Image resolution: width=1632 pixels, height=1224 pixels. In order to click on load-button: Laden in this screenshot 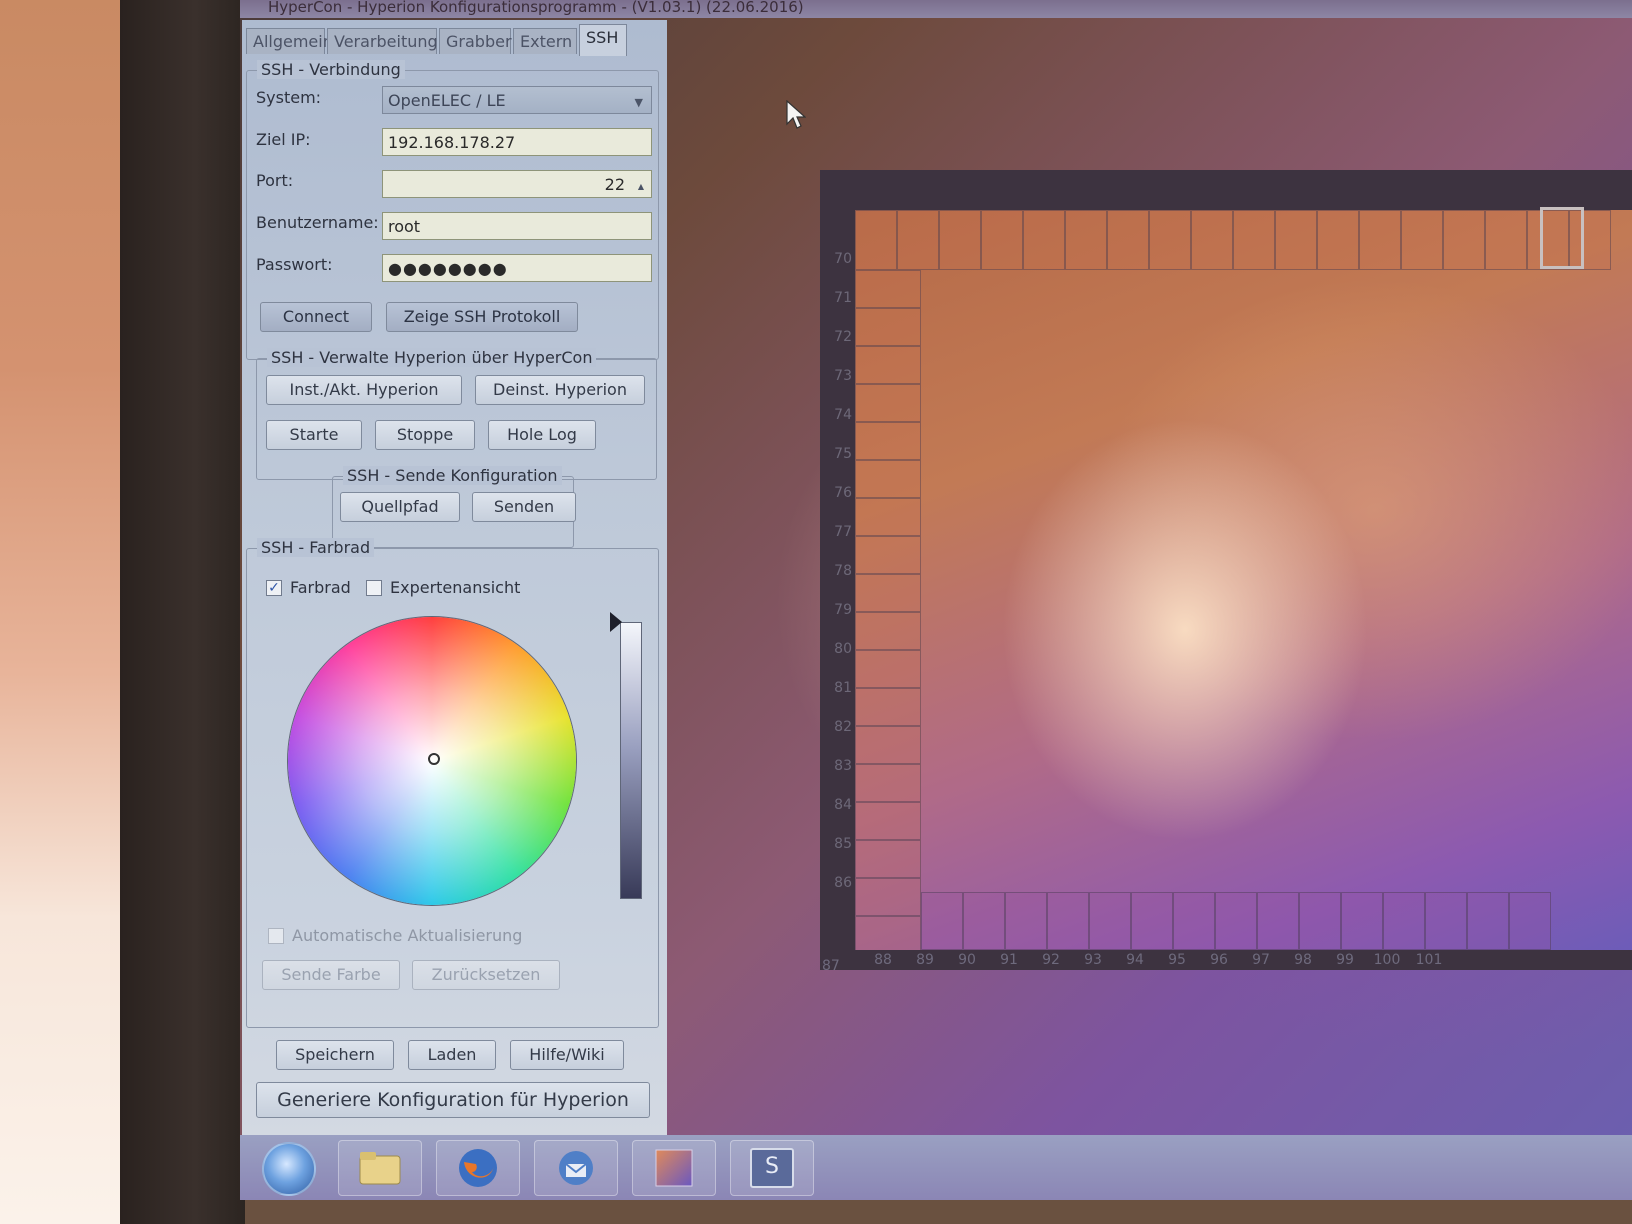, I will do `click(452, 1055)`.